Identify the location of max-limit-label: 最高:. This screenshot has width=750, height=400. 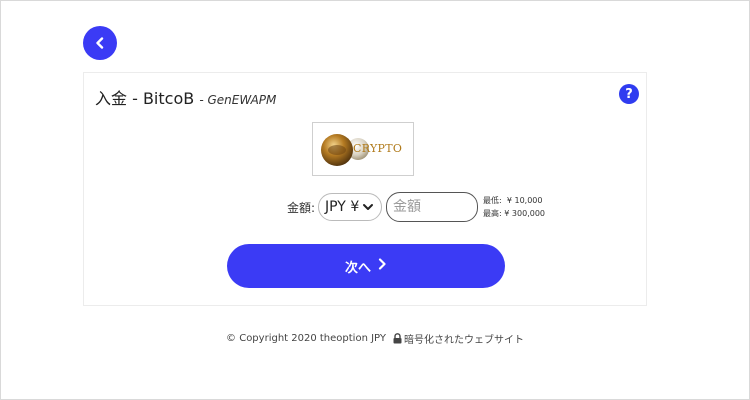
(492, 213).